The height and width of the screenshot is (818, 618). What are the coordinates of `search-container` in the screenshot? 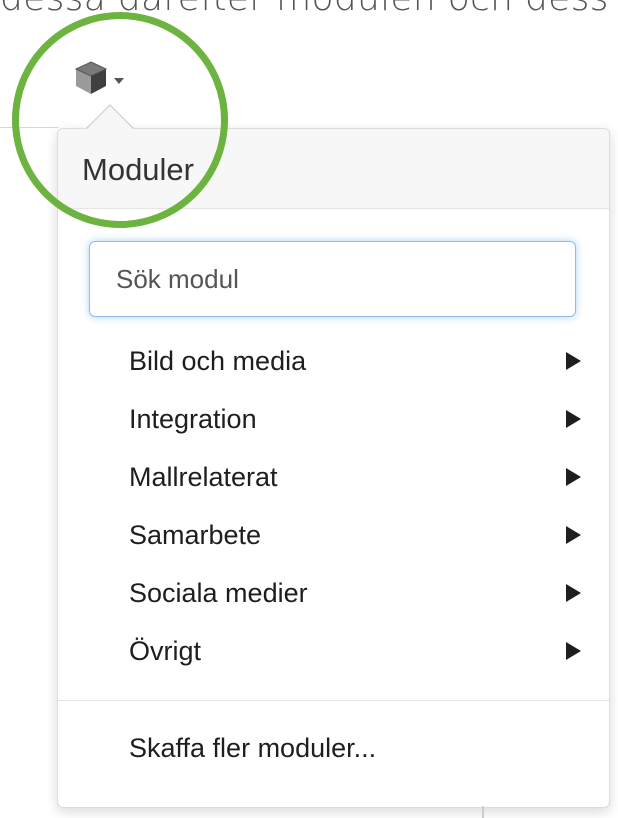 It's located at (332, 279).